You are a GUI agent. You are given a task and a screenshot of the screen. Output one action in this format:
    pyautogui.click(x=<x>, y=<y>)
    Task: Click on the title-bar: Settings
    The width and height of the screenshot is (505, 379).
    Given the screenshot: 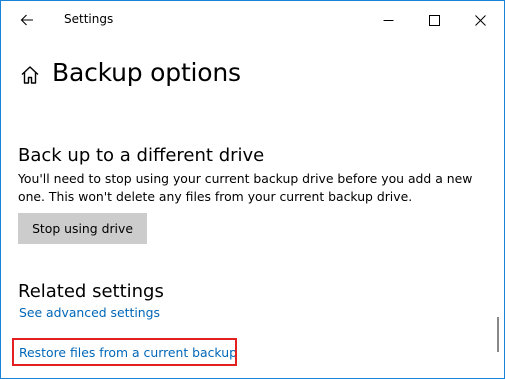 What is the action you would take?
    pyautogui.click(x=252, y=20)
    